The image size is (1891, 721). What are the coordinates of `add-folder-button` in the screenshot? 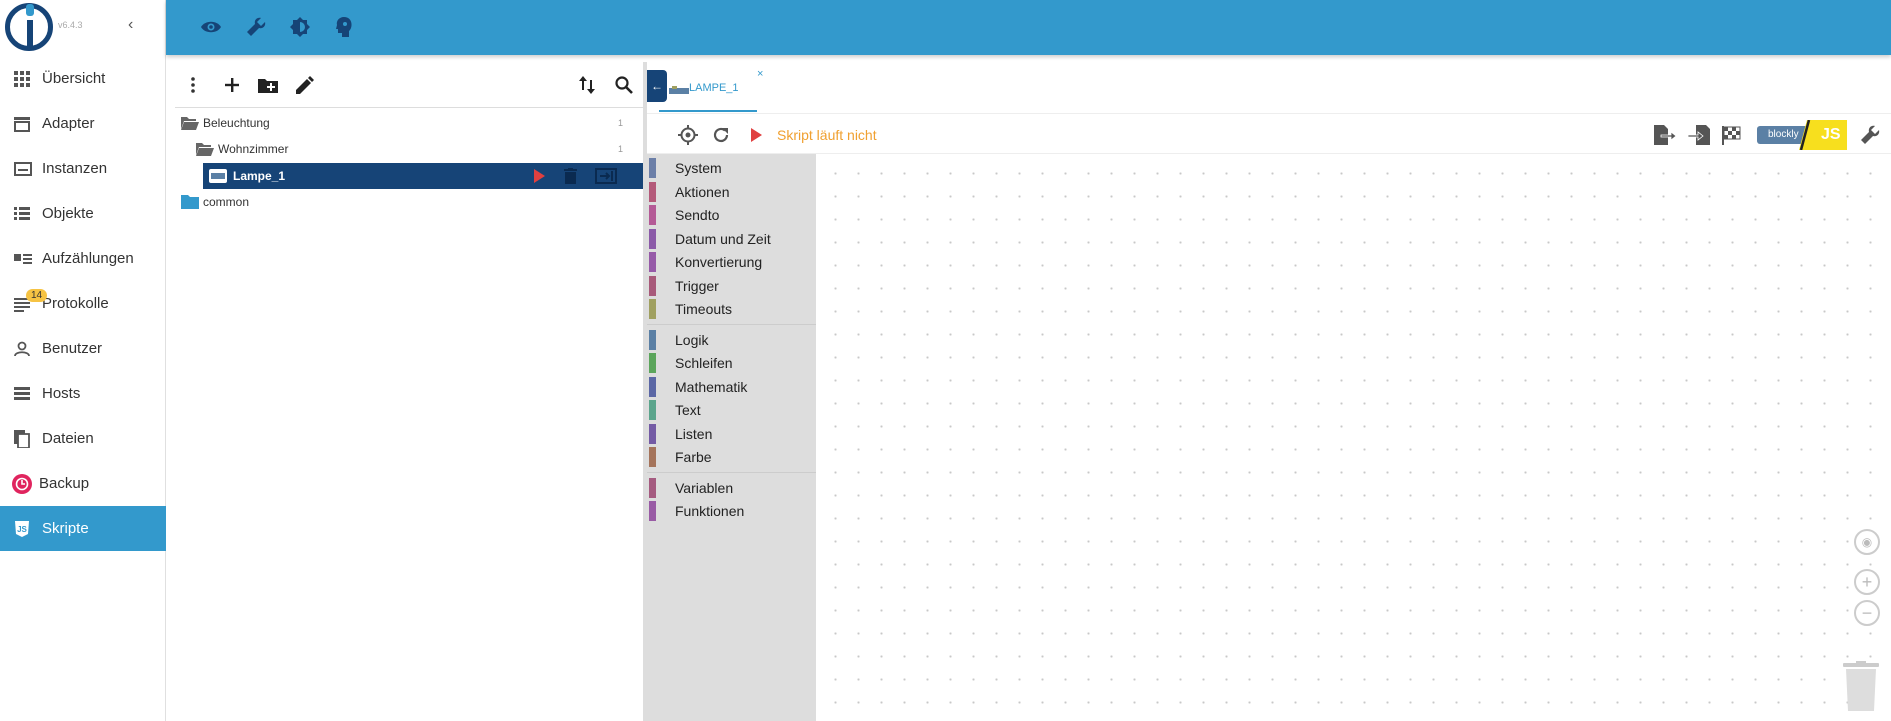 It's located at (268, 85).